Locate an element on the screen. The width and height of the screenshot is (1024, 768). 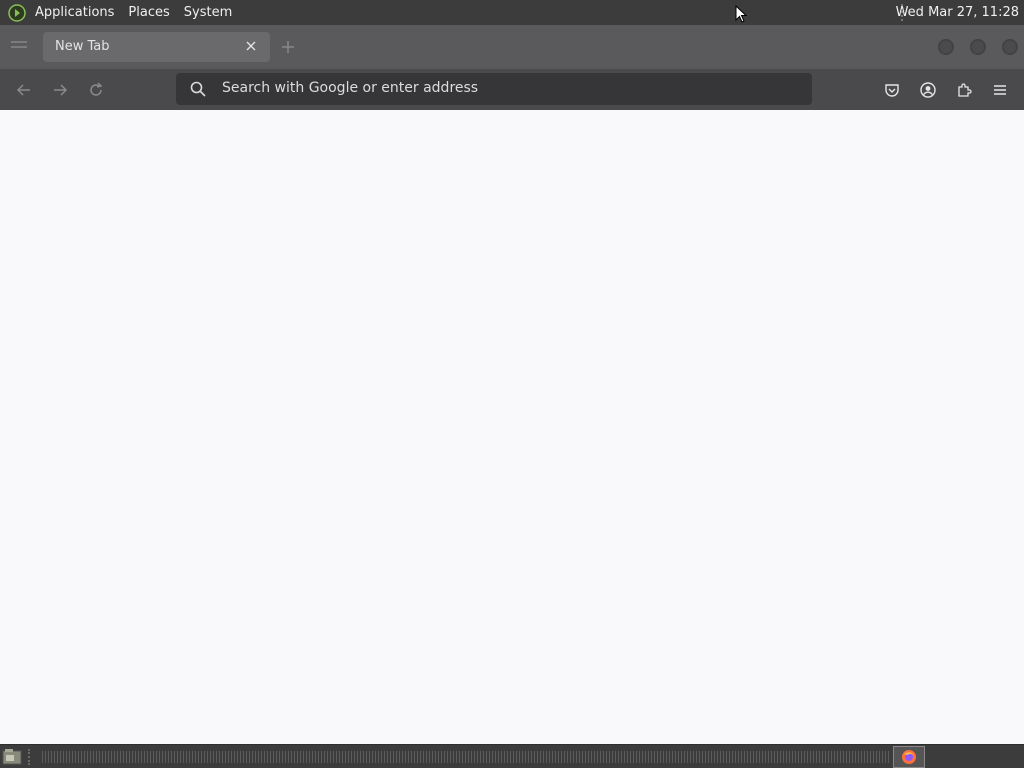
close-icon is located at coordinates (251, 46).